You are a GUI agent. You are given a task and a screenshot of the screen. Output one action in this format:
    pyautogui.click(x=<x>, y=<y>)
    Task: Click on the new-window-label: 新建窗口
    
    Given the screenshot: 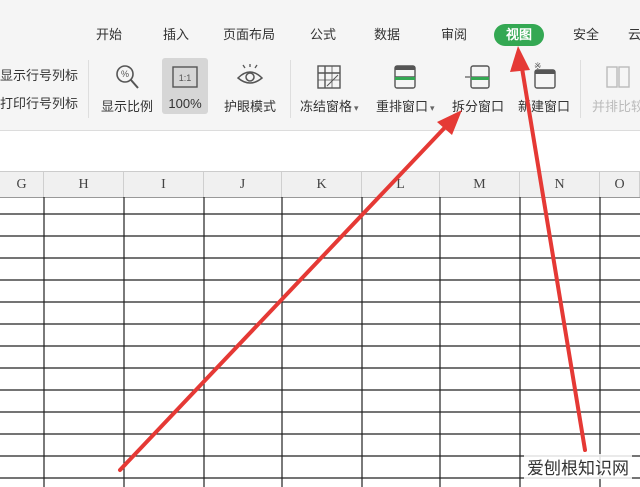 What is the action you would take?
    pyautogui.click(x=544, y=106)
    